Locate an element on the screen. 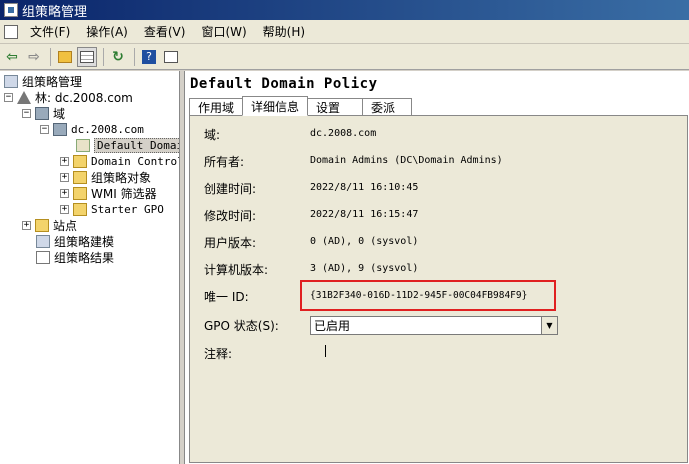  sites-icon is located at coordinates (42, 225).